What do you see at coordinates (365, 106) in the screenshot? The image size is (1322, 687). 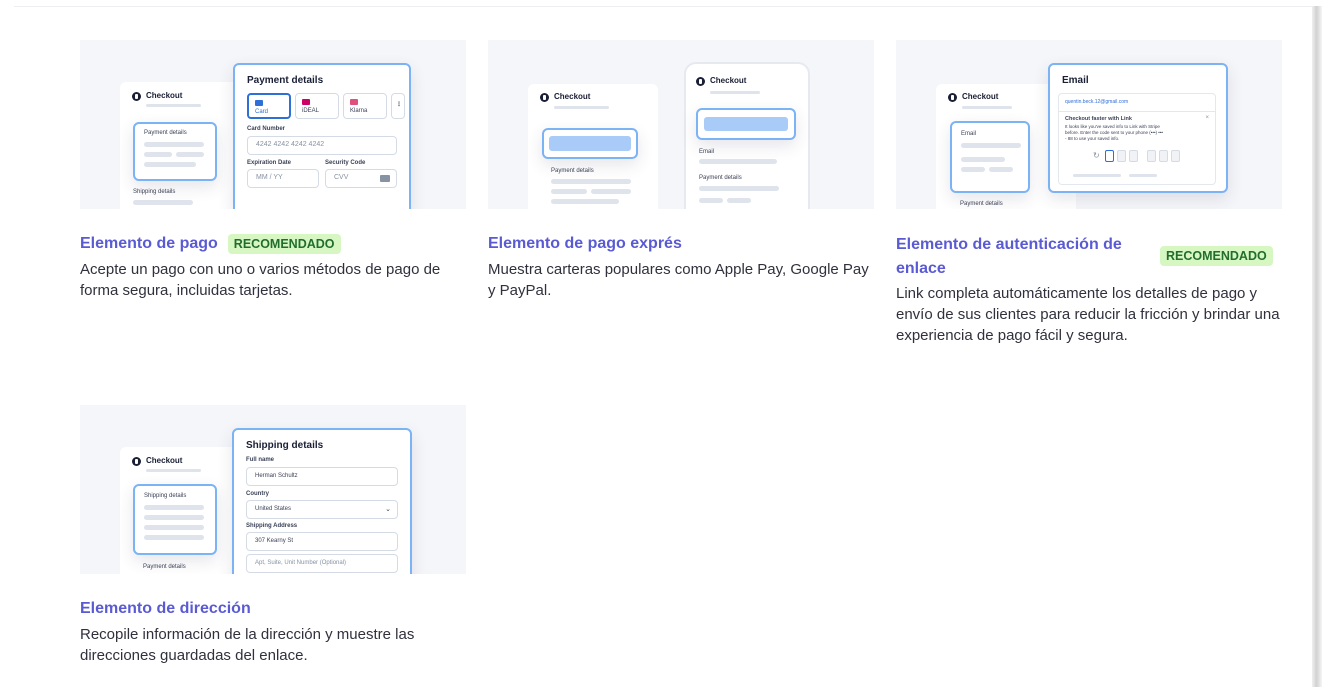 I see `tab-klarna: Klarna` at bounding box center [365, 106].